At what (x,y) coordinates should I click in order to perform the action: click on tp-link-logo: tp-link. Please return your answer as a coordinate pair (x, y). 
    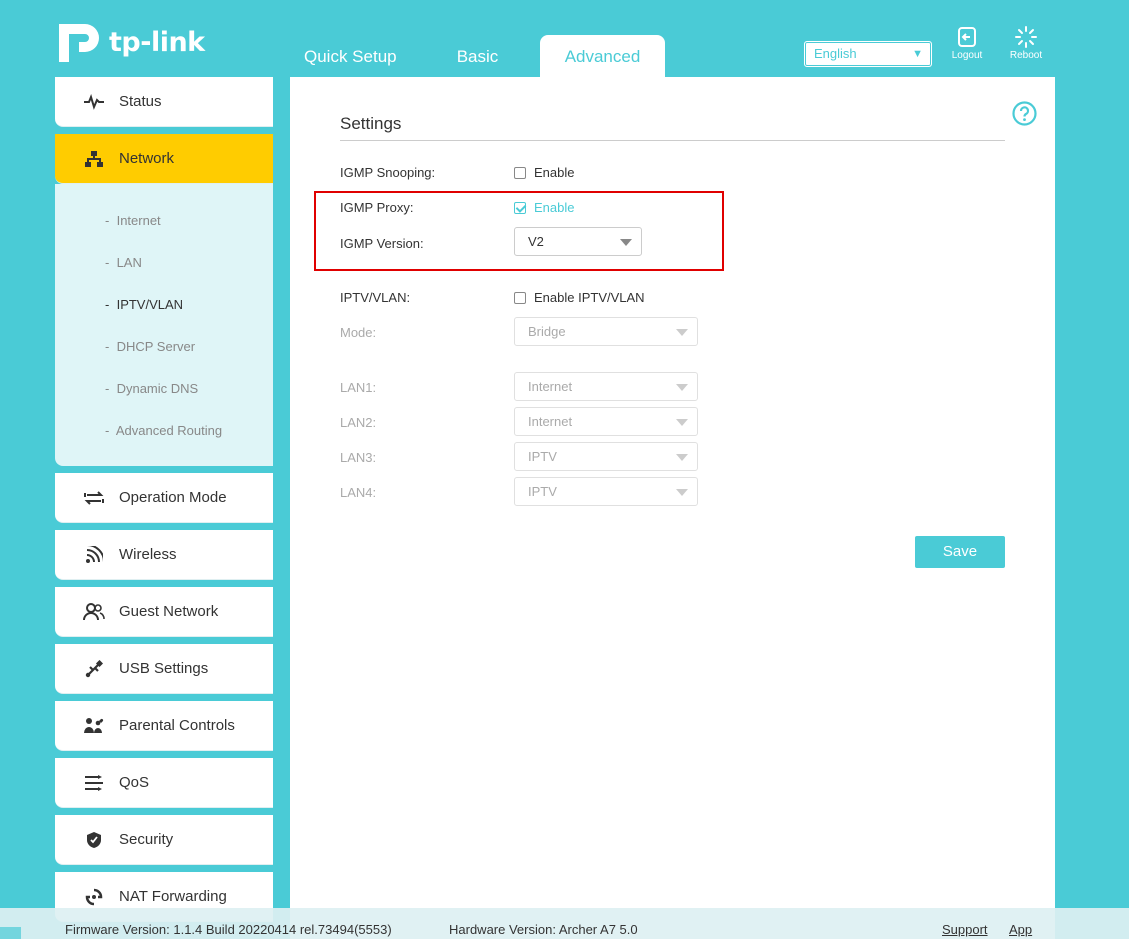
    Looking at the image, I should click on (130, 42).